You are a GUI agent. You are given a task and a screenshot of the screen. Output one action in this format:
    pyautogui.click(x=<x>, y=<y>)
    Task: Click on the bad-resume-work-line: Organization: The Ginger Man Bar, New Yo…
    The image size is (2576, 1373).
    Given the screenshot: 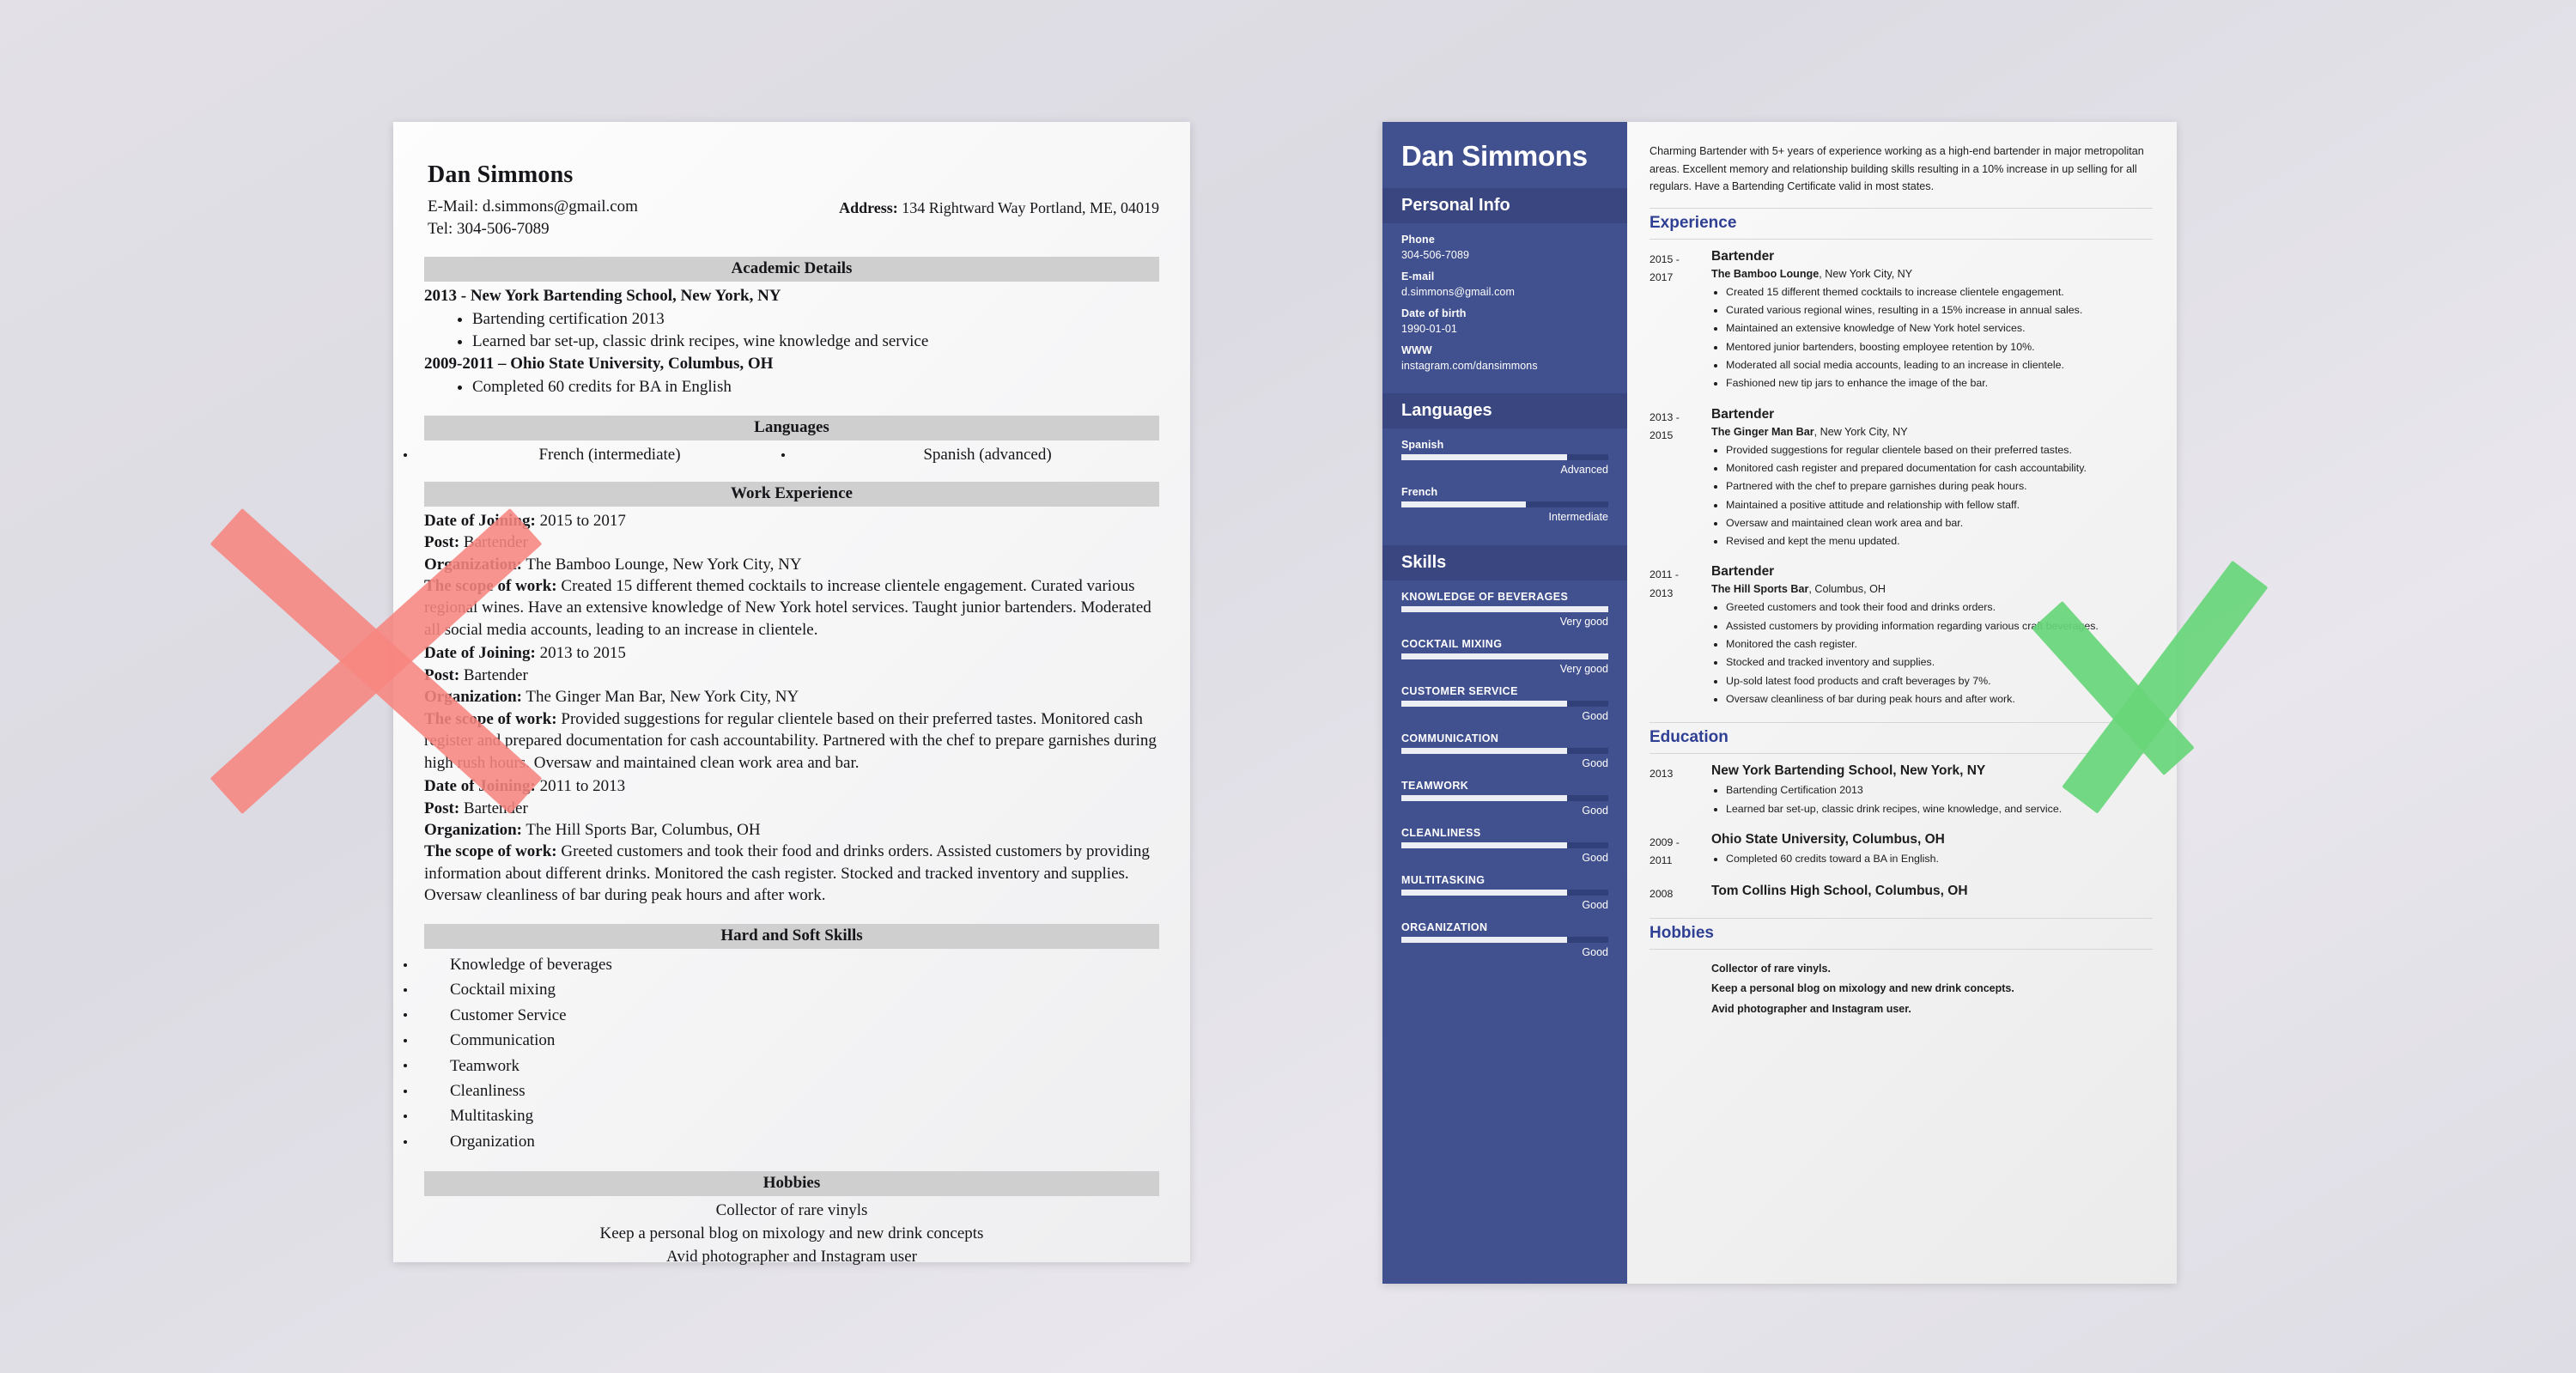 What is the action you would take?
    pyautogui.click(x=611, y=697)
    